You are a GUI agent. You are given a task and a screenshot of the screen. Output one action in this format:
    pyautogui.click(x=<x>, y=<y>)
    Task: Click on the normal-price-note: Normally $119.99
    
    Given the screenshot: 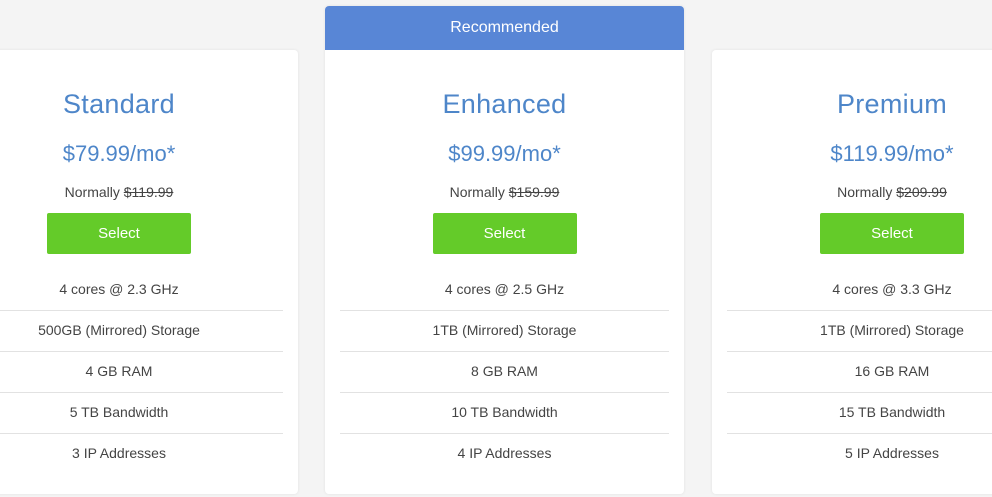 What is the action you would take?
    pyautogui.click(x=149, y=192)
    